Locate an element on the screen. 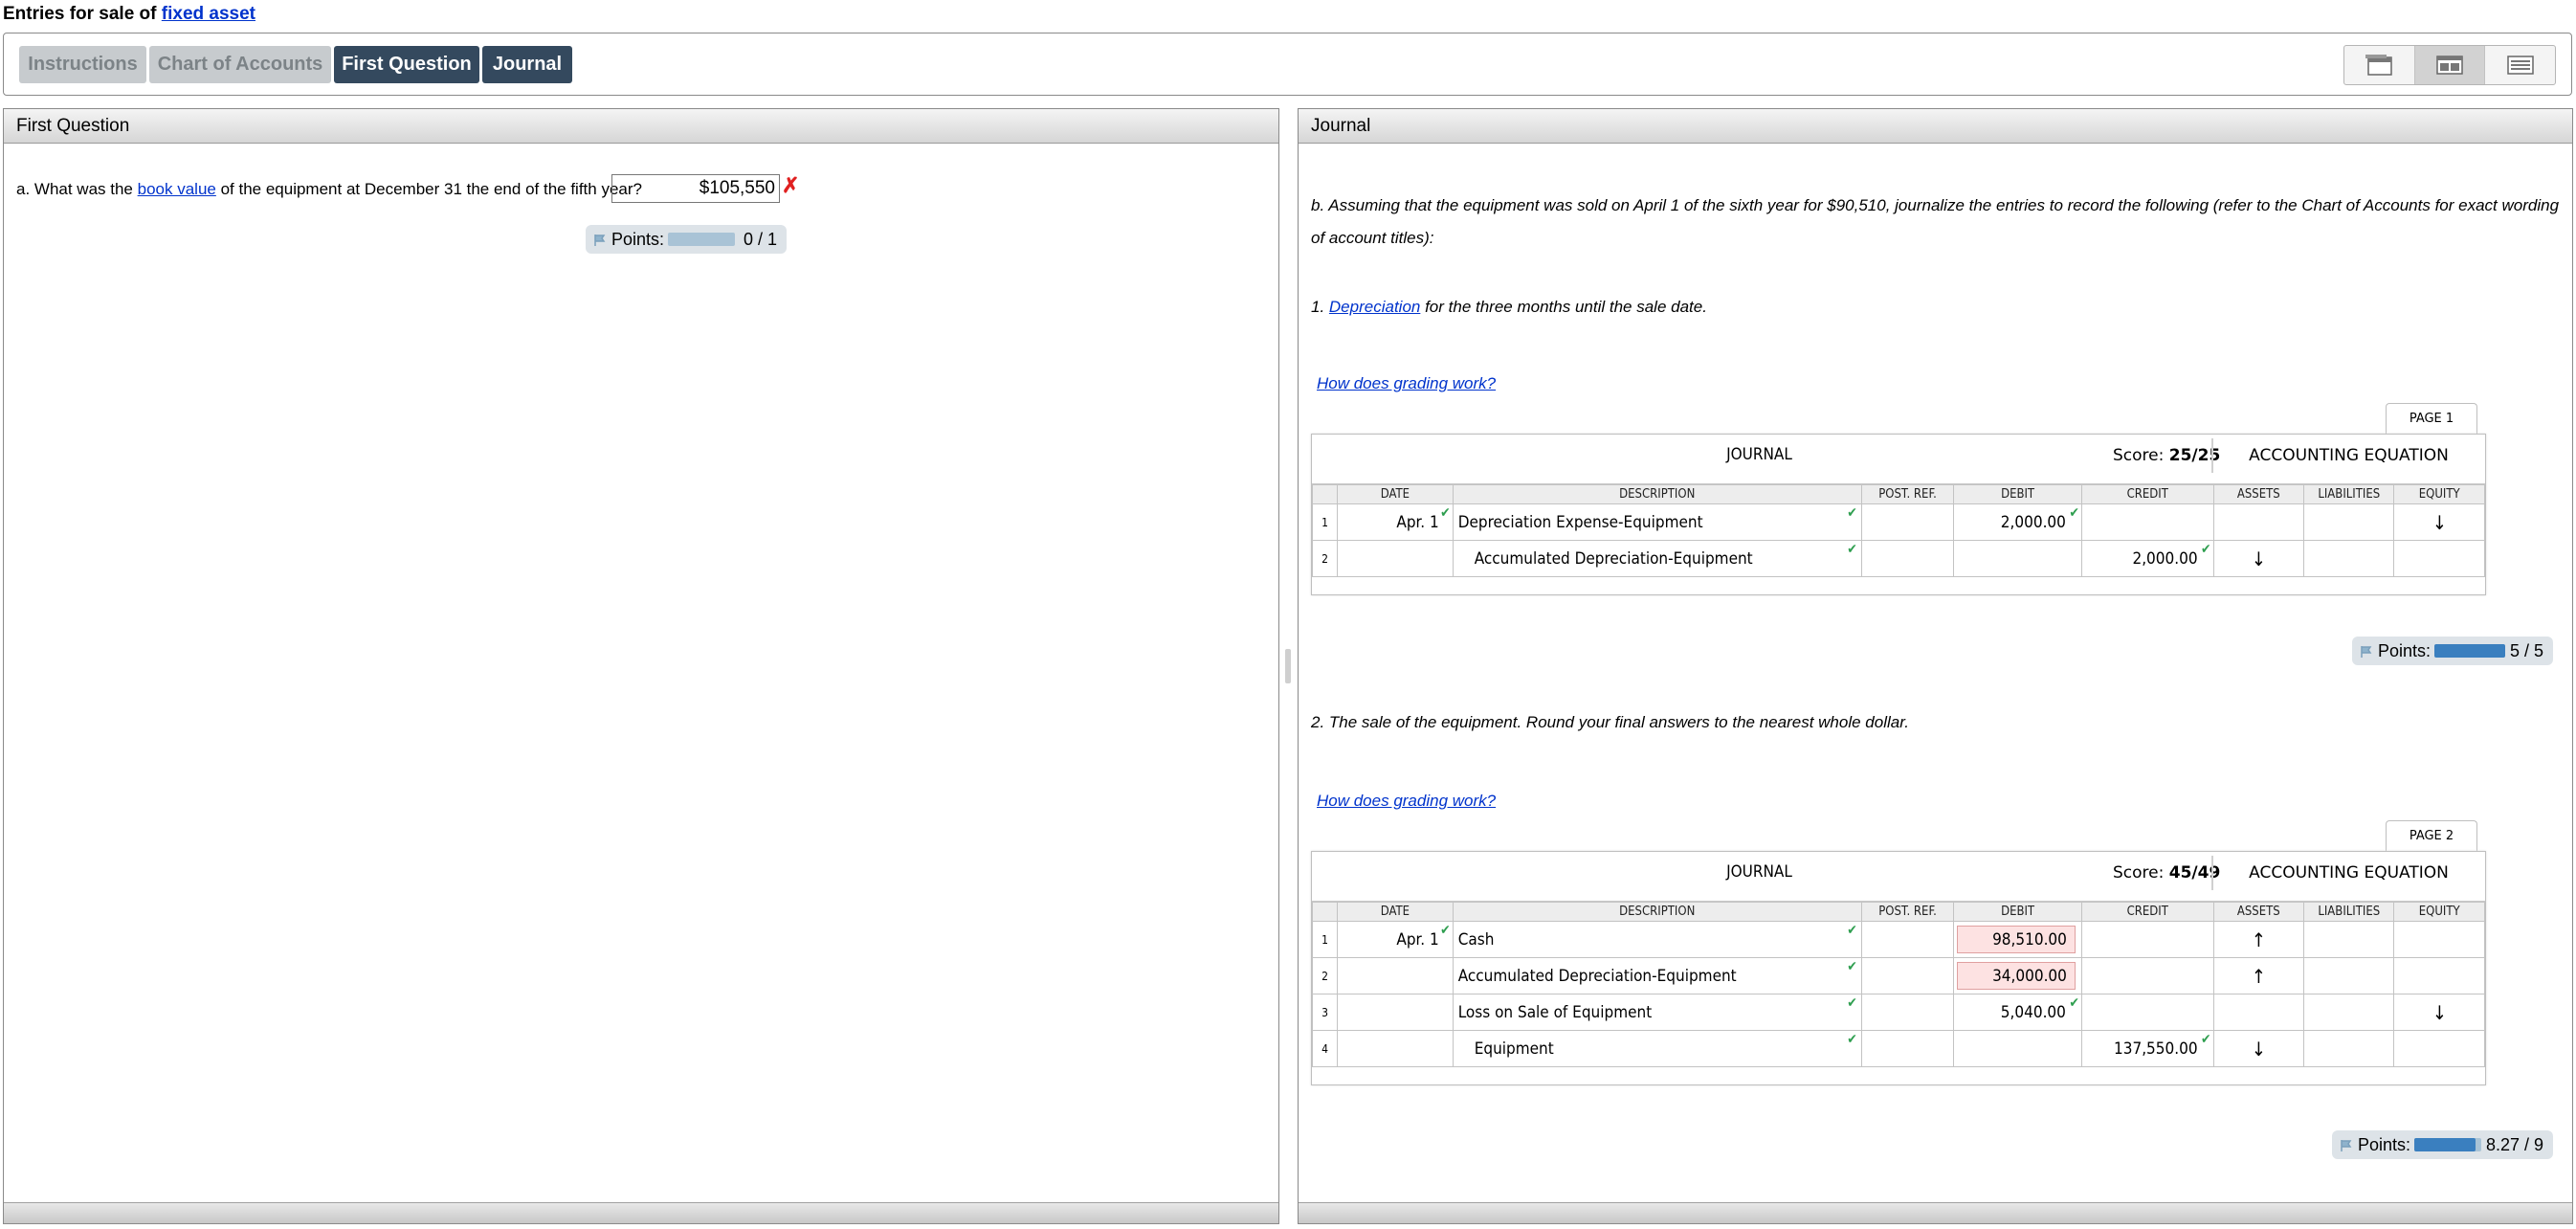 This screenshot has height=1229, width=2576. description-cell: Cash ✔ is located at coordinates (1657, 939).